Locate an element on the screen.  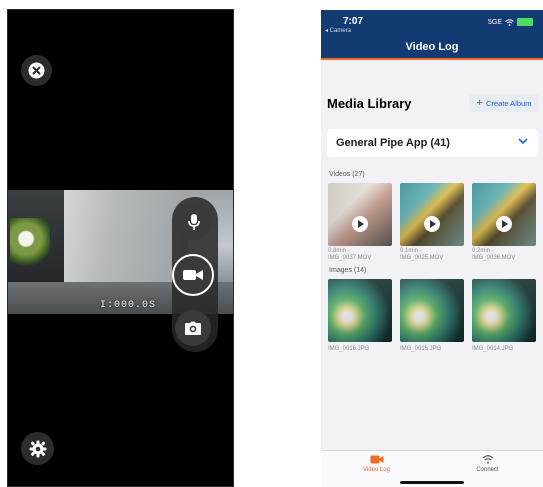
tab-label: Connect is located at coordinates (487, 470).